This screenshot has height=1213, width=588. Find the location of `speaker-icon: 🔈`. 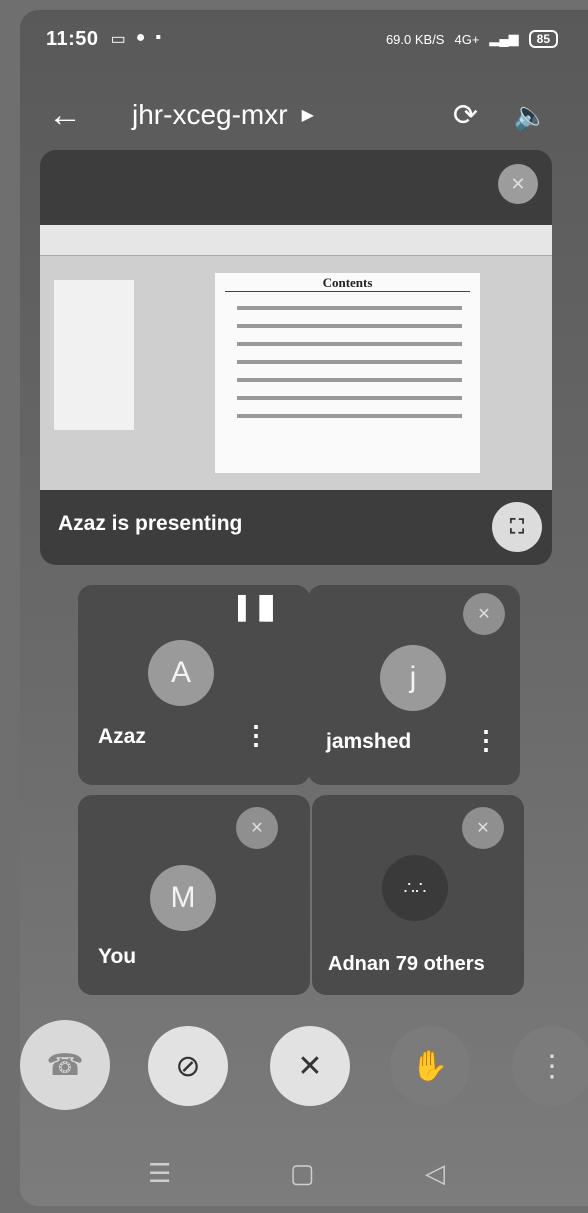

speaker-icon: 🔈 is located at coordinates (530, 115).